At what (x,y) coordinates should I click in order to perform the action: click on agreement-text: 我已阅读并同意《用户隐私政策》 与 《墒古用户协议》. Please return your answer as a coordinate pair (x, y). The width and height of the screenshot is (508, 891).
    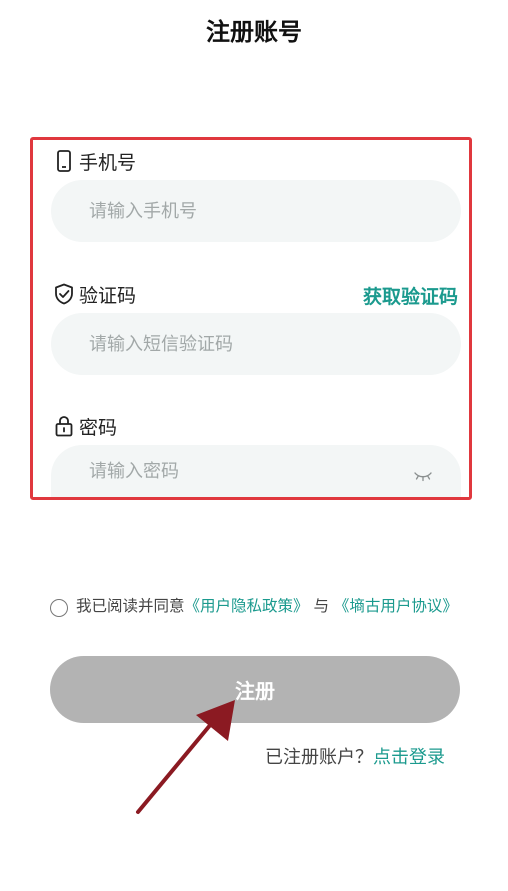
    Looking at the image, I should click on (267, 606).